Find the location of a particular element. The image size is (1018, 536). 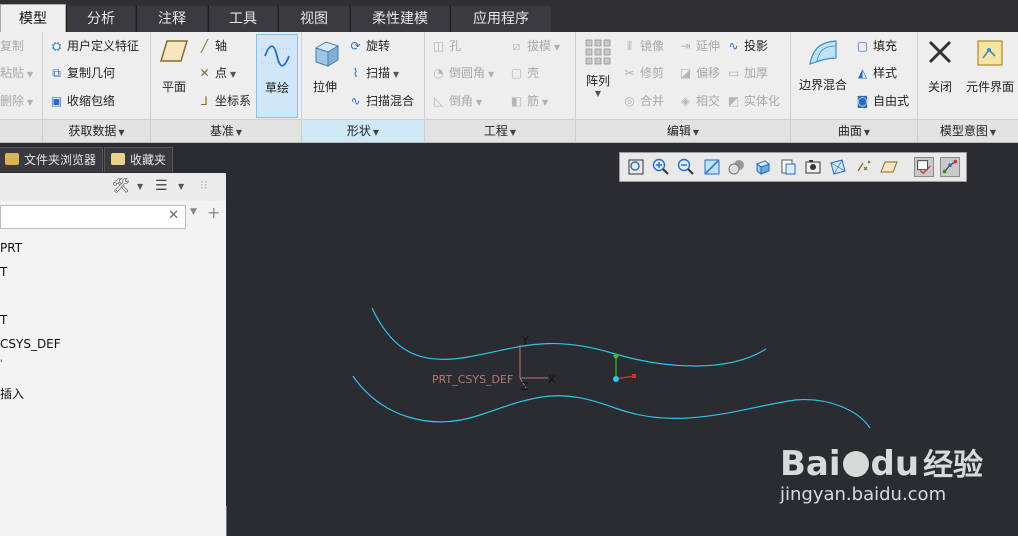

group-surfaces: 边界混合 ▢ 填充 ◭ 样式 ◙ 自由式 曲面 ▼ is located at coordinates (854, 87).